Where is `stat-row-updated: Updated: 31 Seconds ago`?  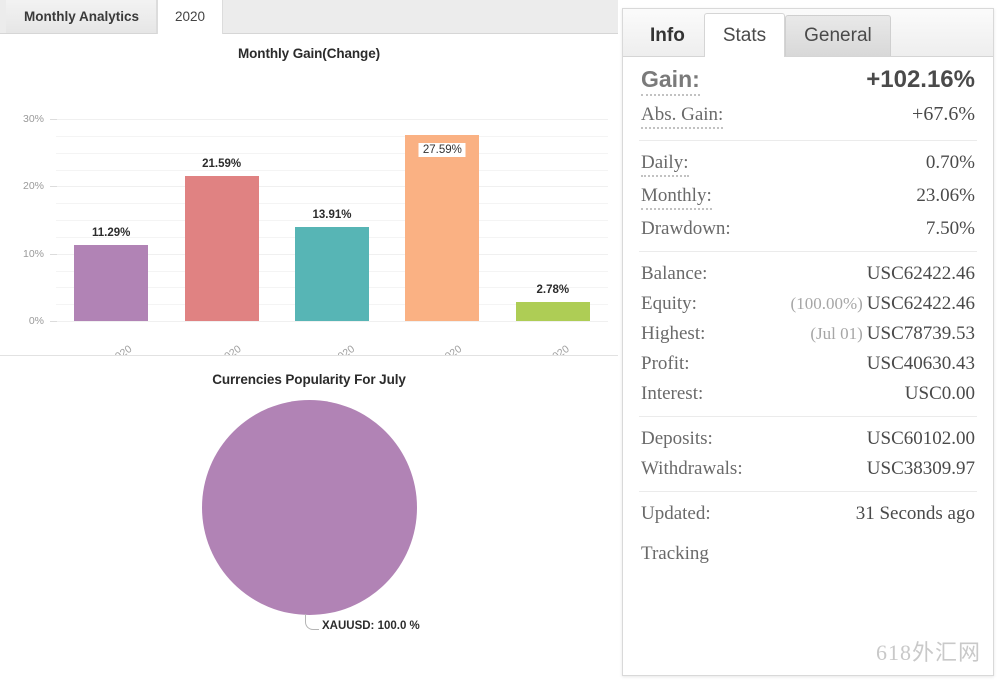 stat-row-updated: Updated: 31 Seconds ago is located at coordinates (808, 514).